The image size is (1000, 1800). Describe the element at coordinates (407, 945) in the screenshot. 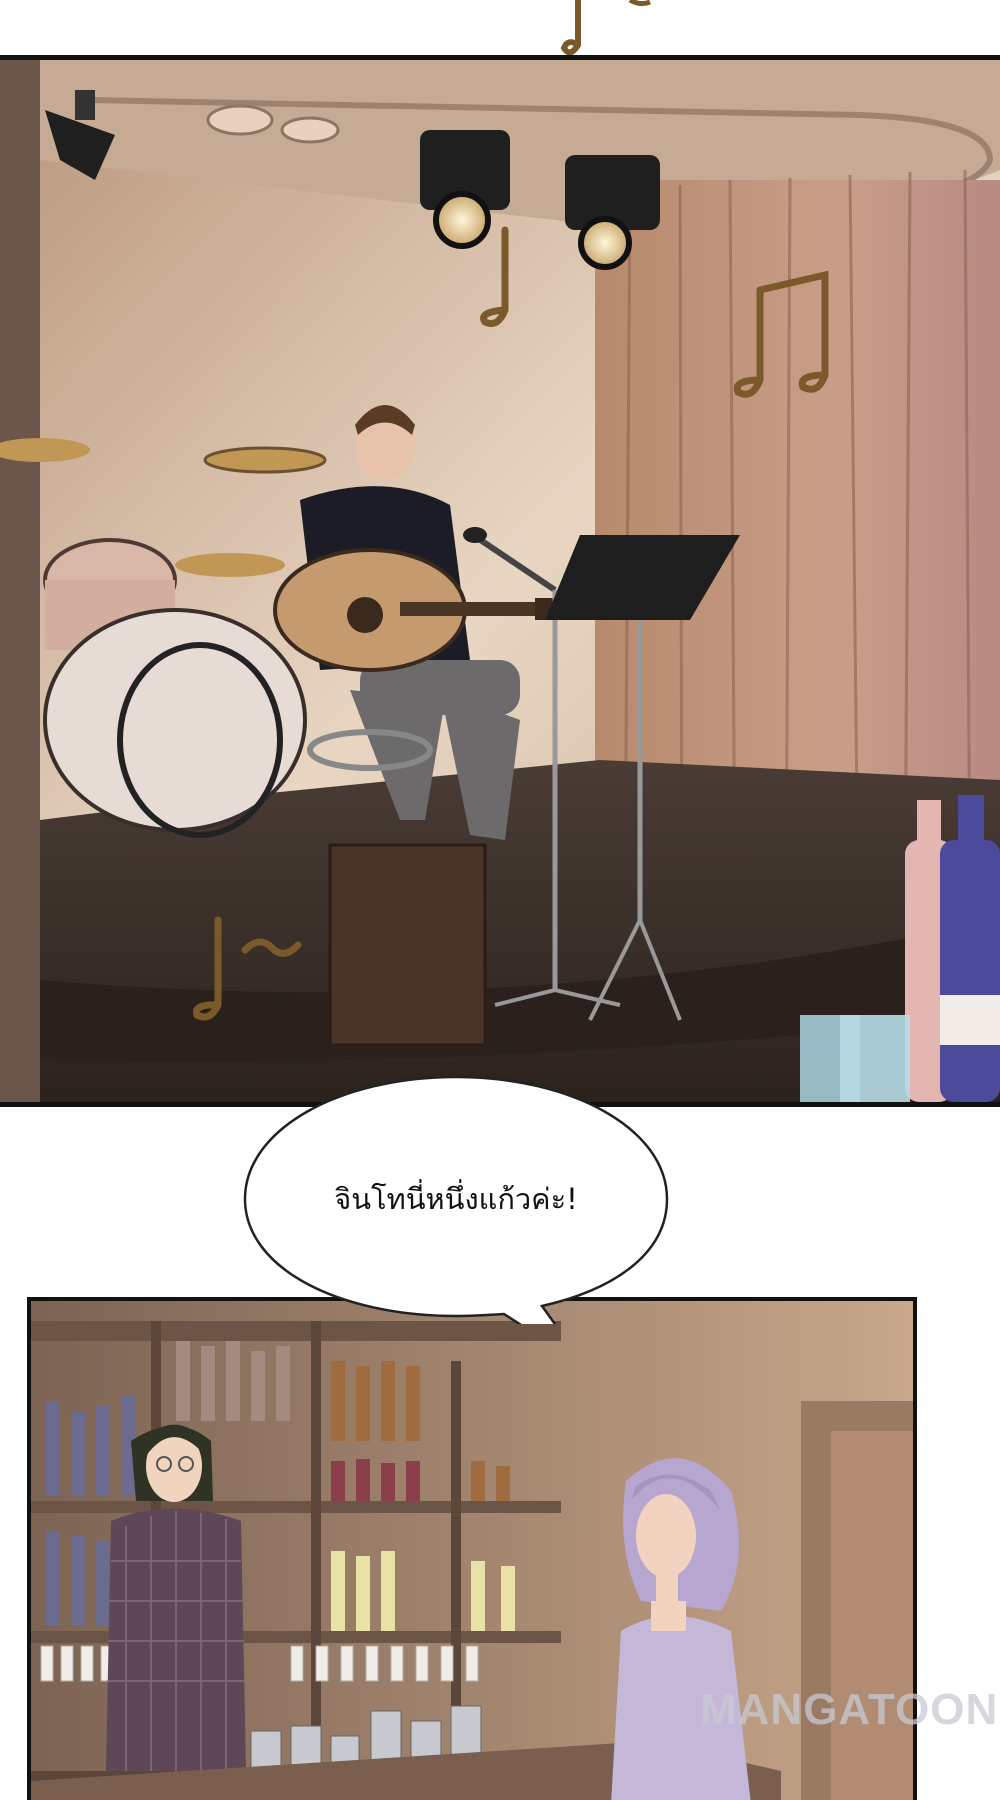

I see `cajon-box` at that location.